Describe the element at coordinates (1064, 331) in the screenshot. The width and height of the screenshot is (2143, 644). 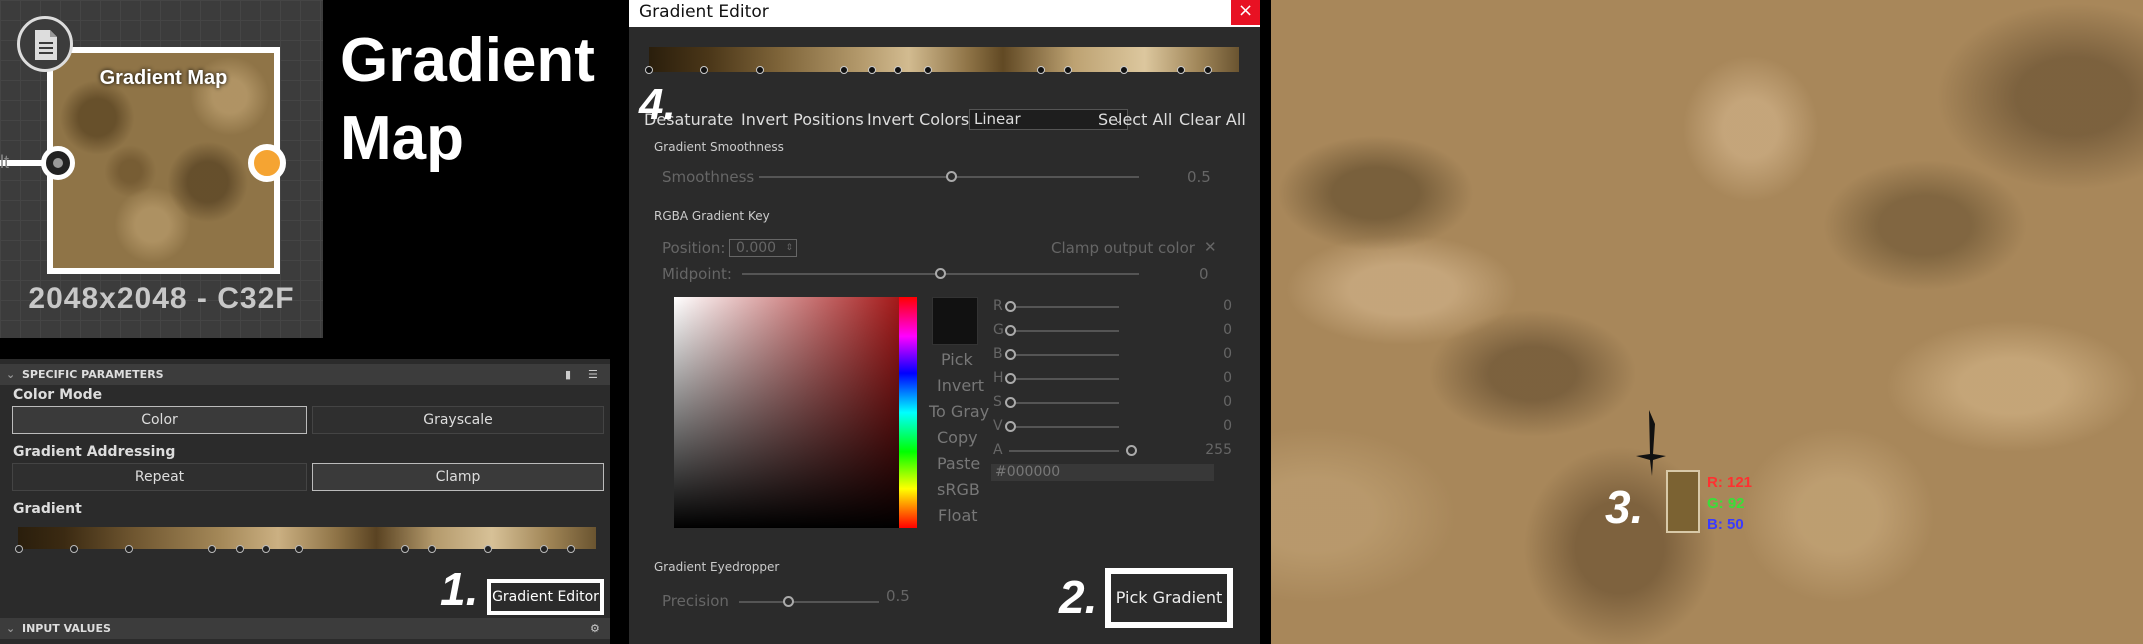
I see `channel-g-slider` at that location.